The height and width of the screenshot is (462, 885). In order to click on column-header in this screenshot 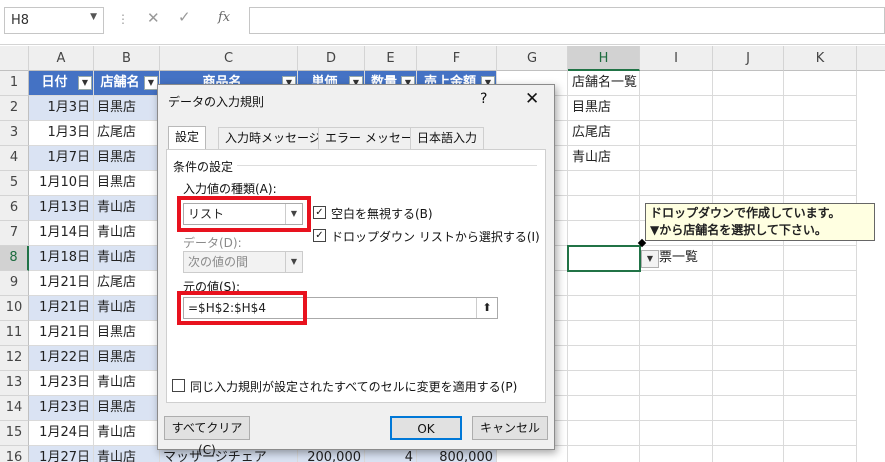, I will do `click(871, 58)`.